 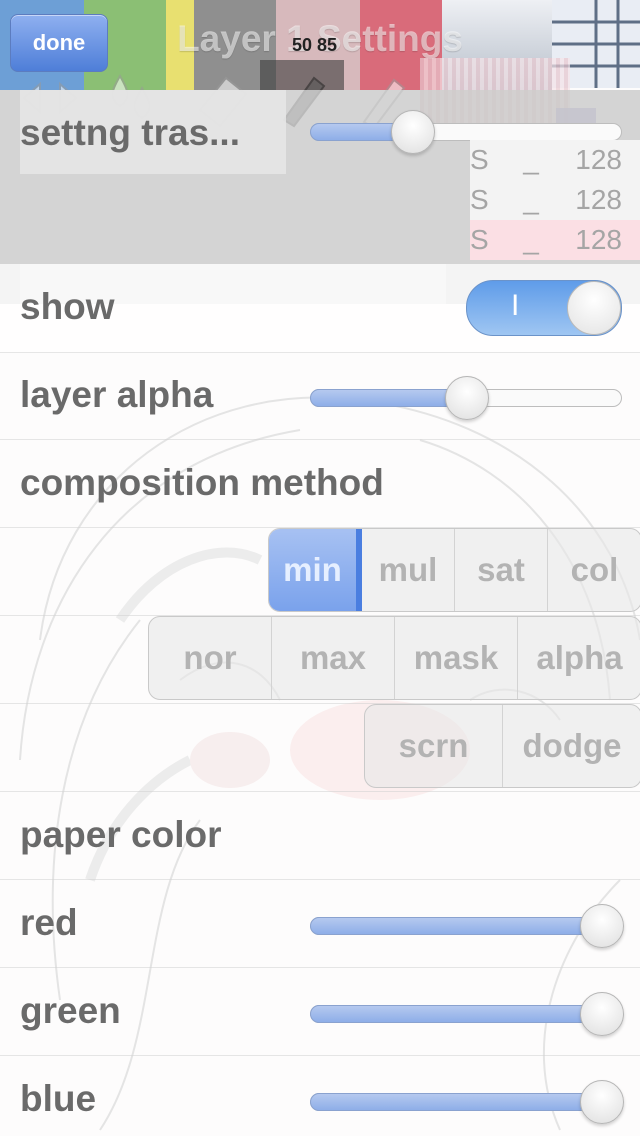 I want to click on composition-option-max: max, so click(x=333, y=658).